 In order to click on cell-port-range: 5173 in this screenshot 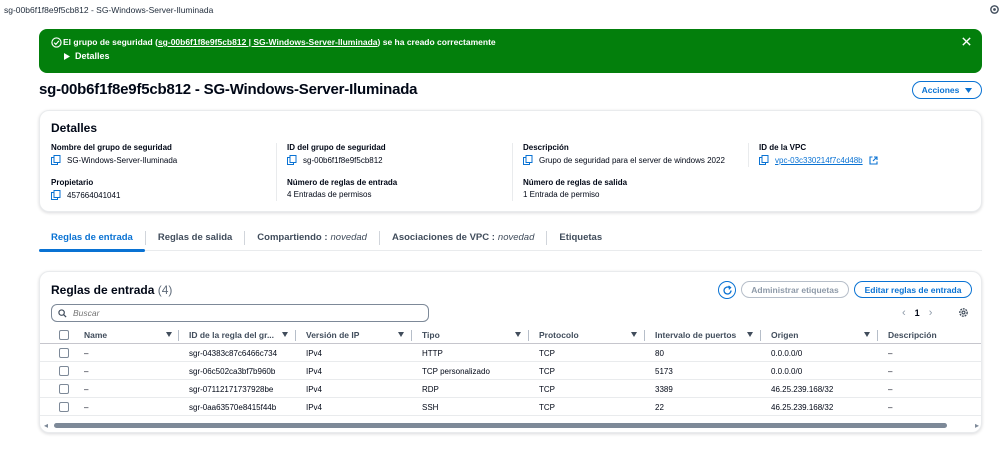, I will do `click(664, 371)`.